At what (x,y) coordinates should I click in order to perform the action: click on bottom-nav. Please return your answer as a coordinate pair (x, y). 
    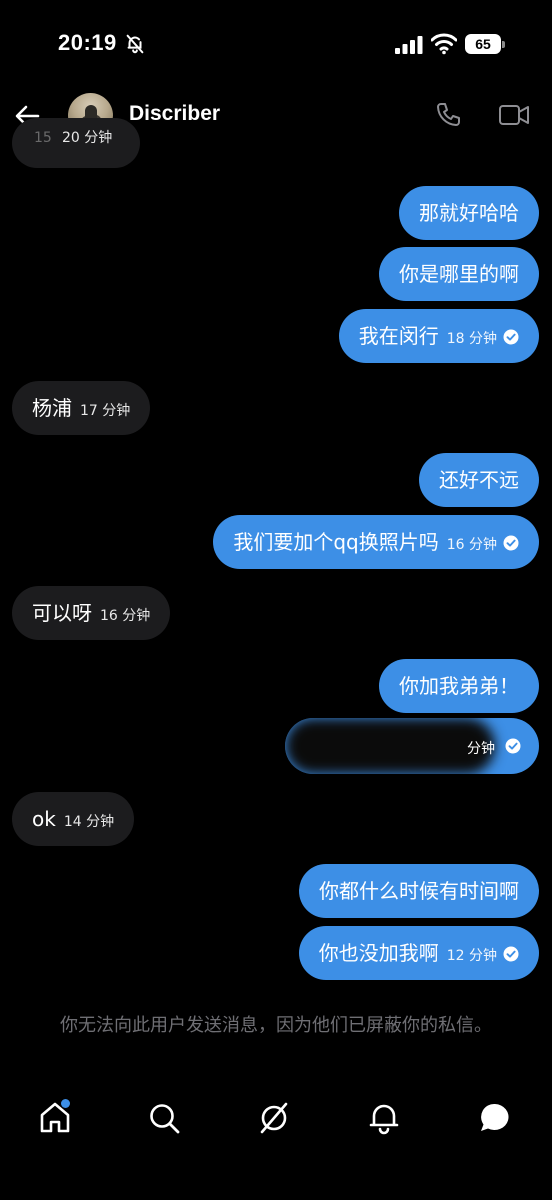
    Looking at the image, I should click on (276, 1120).